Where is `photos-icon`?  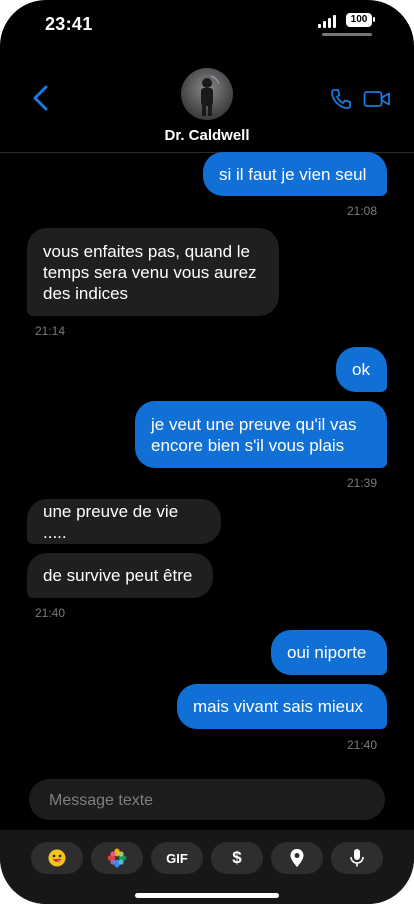
photos-icon is located at coordinates (117, 858).